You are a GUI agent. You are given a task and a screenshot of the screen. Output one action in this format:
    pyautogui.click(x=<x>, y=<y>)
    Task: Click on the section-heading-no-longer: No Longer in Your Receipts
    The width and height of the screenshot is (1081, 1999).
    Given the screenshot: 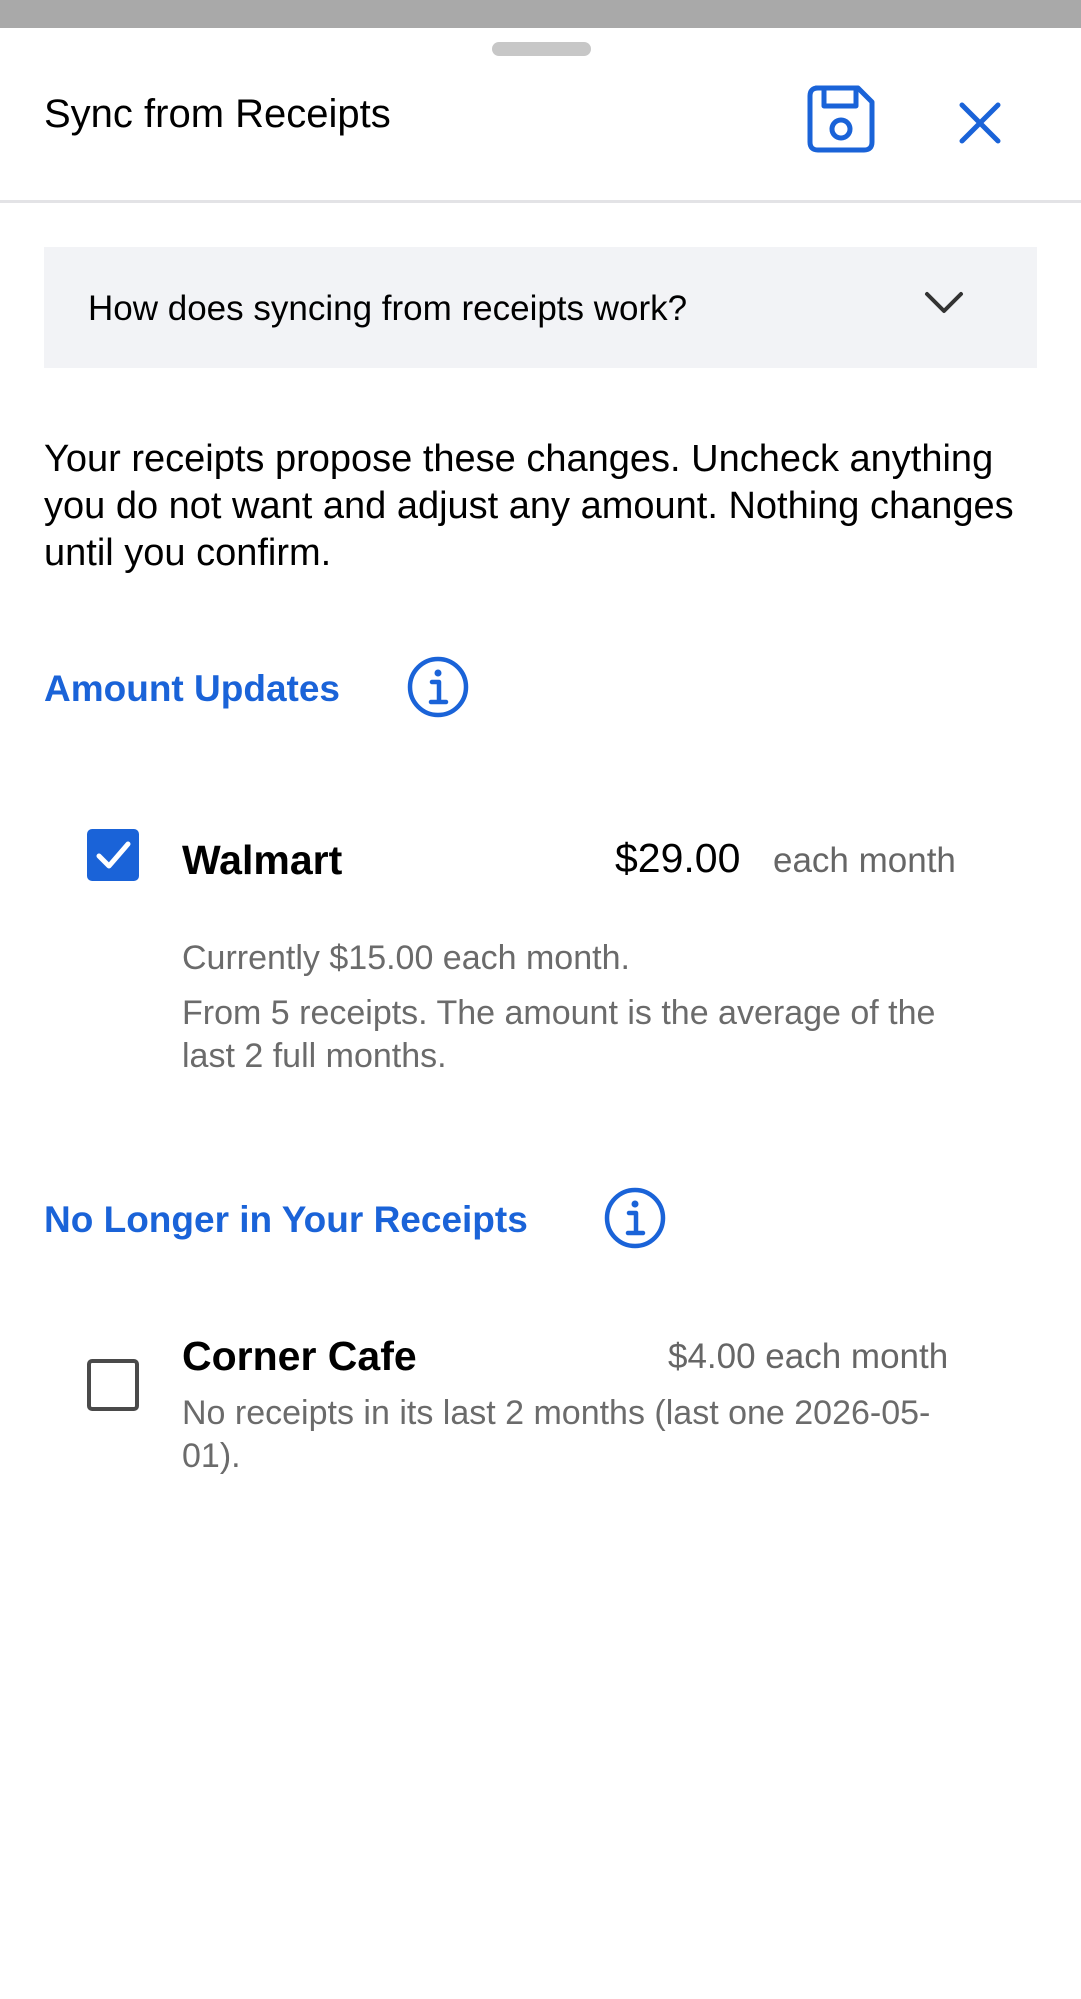 What is the action you would take?
    pyautogui.click(x=286, y=1219)
    